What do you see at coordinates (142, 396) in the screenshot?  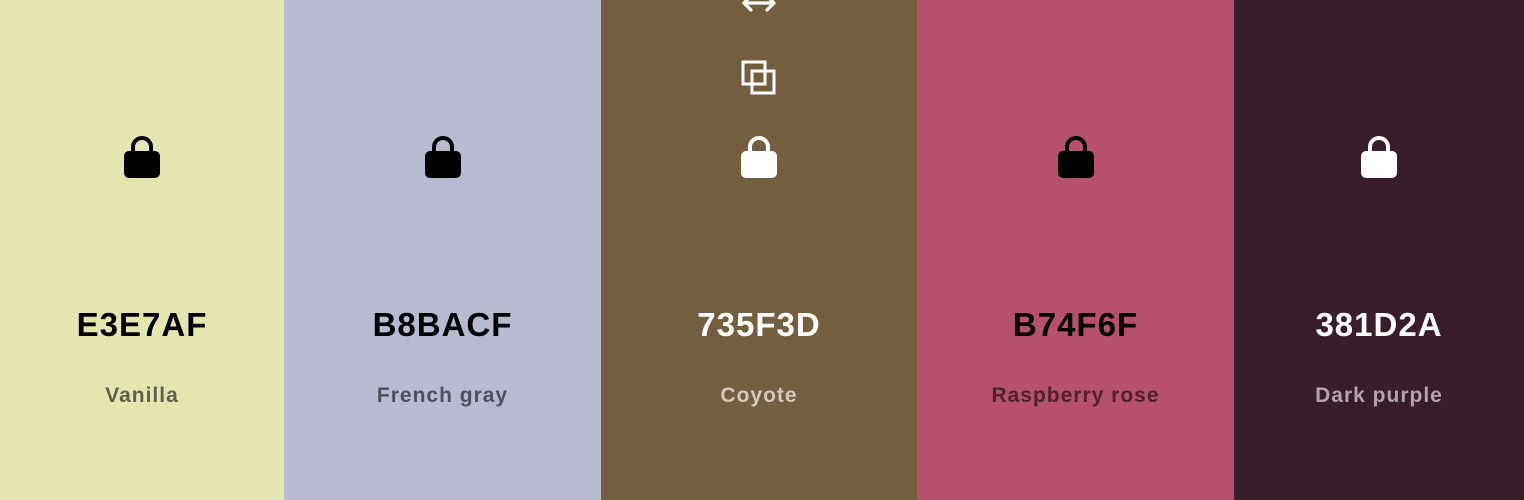 I see `color-name: Vanilla` at bounding box center [142, 396].